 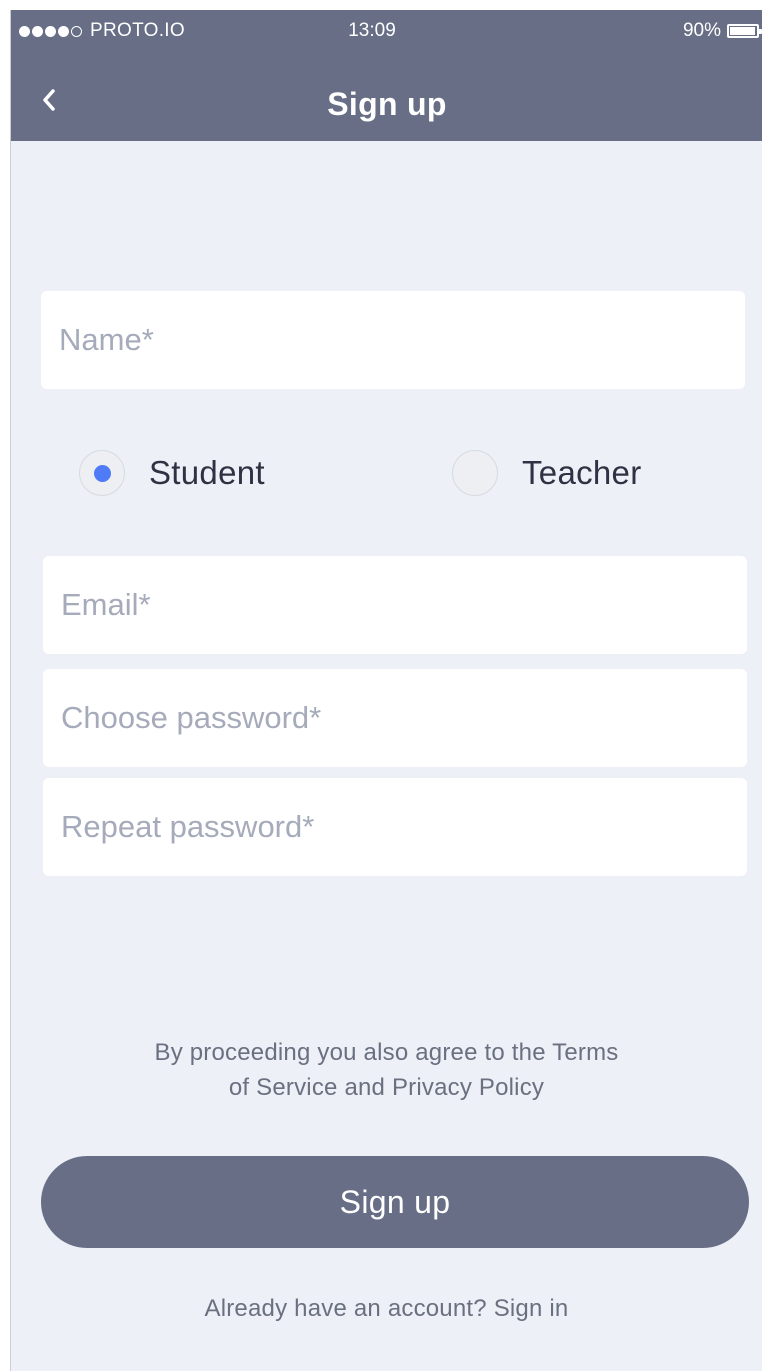 I want to click on radio-label-teacher: Teacher, so click(x=582, y=472).